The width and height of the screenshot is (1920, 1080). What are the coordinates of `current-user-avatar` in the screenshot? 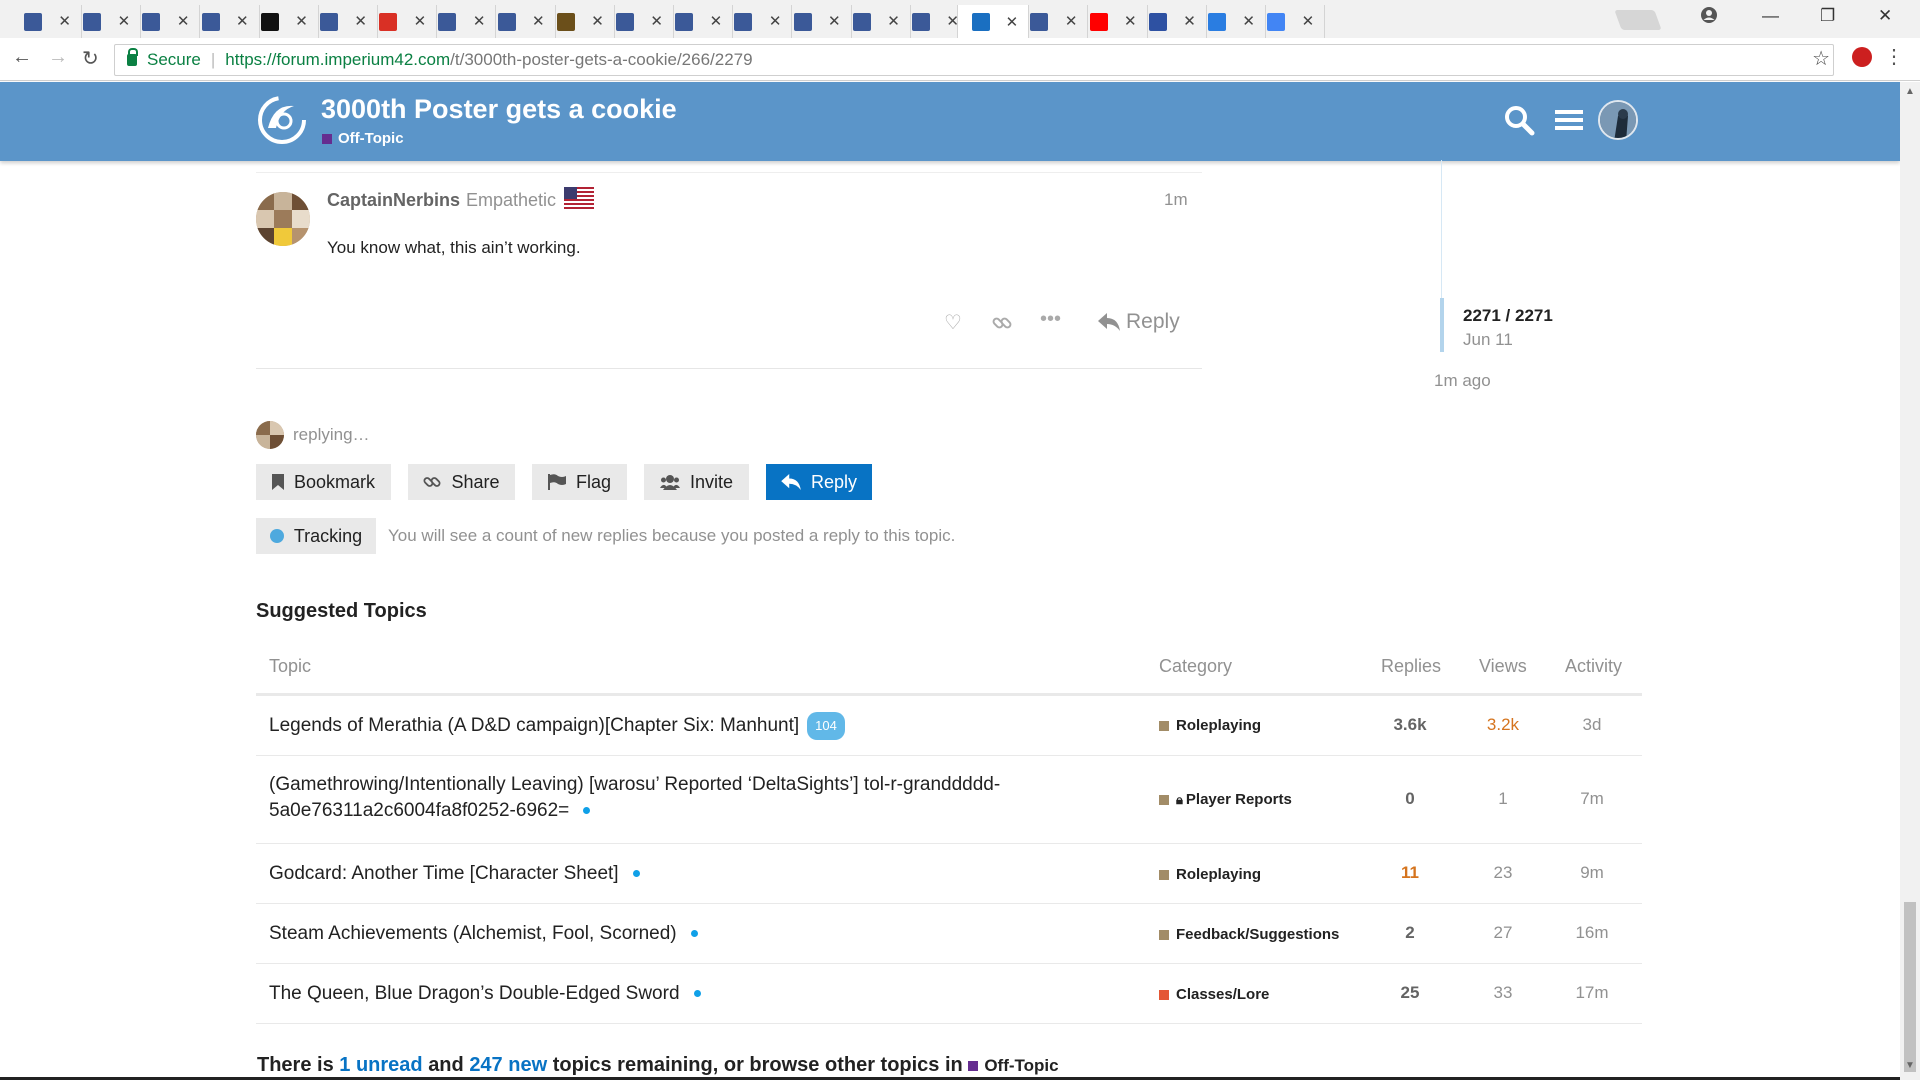 It's located at (1618, 120).